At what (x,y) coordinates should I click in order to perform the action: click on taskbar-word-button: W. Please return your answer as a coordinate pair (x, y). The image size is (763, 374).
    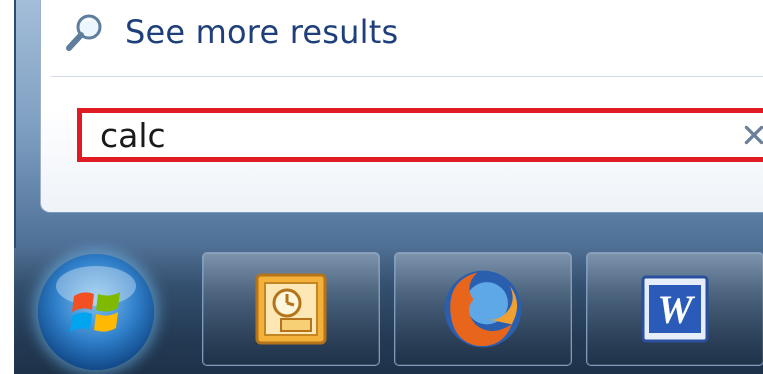
    Looking at the image, I should click on (674, 309).